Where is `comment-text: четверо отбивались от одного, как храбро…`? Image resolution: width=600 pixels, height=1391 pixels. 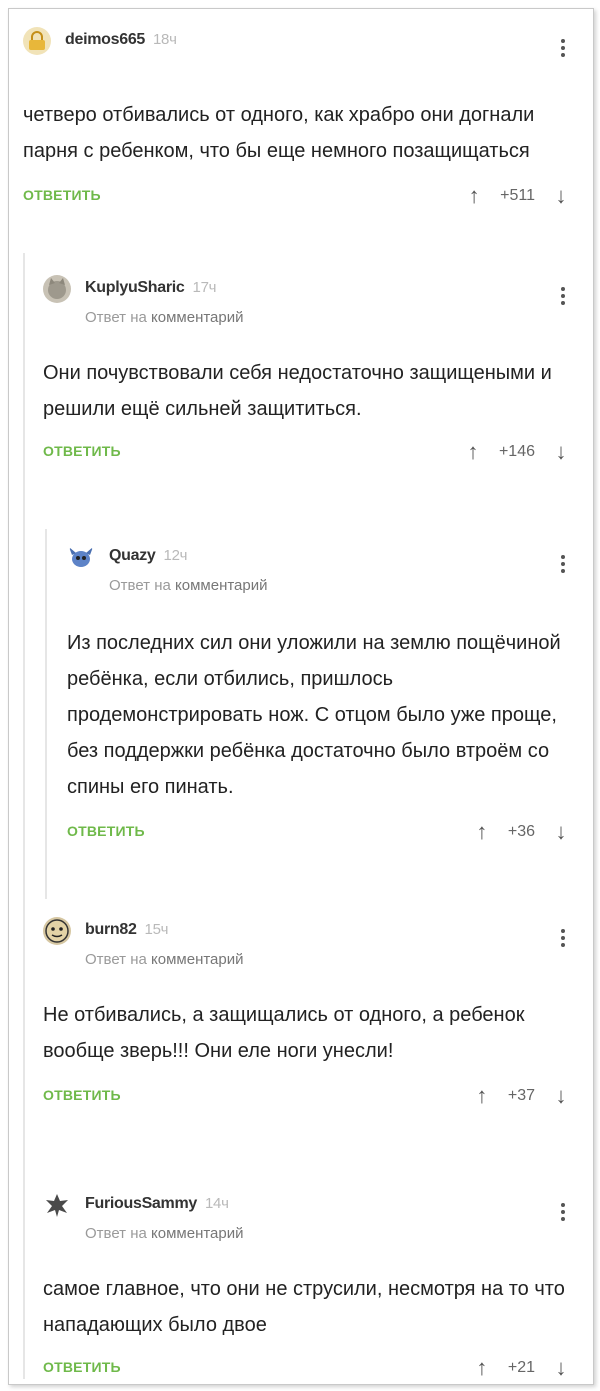 comment-text: четверо отбивались от одного, как храбро… is located at coordinates (279, 133).